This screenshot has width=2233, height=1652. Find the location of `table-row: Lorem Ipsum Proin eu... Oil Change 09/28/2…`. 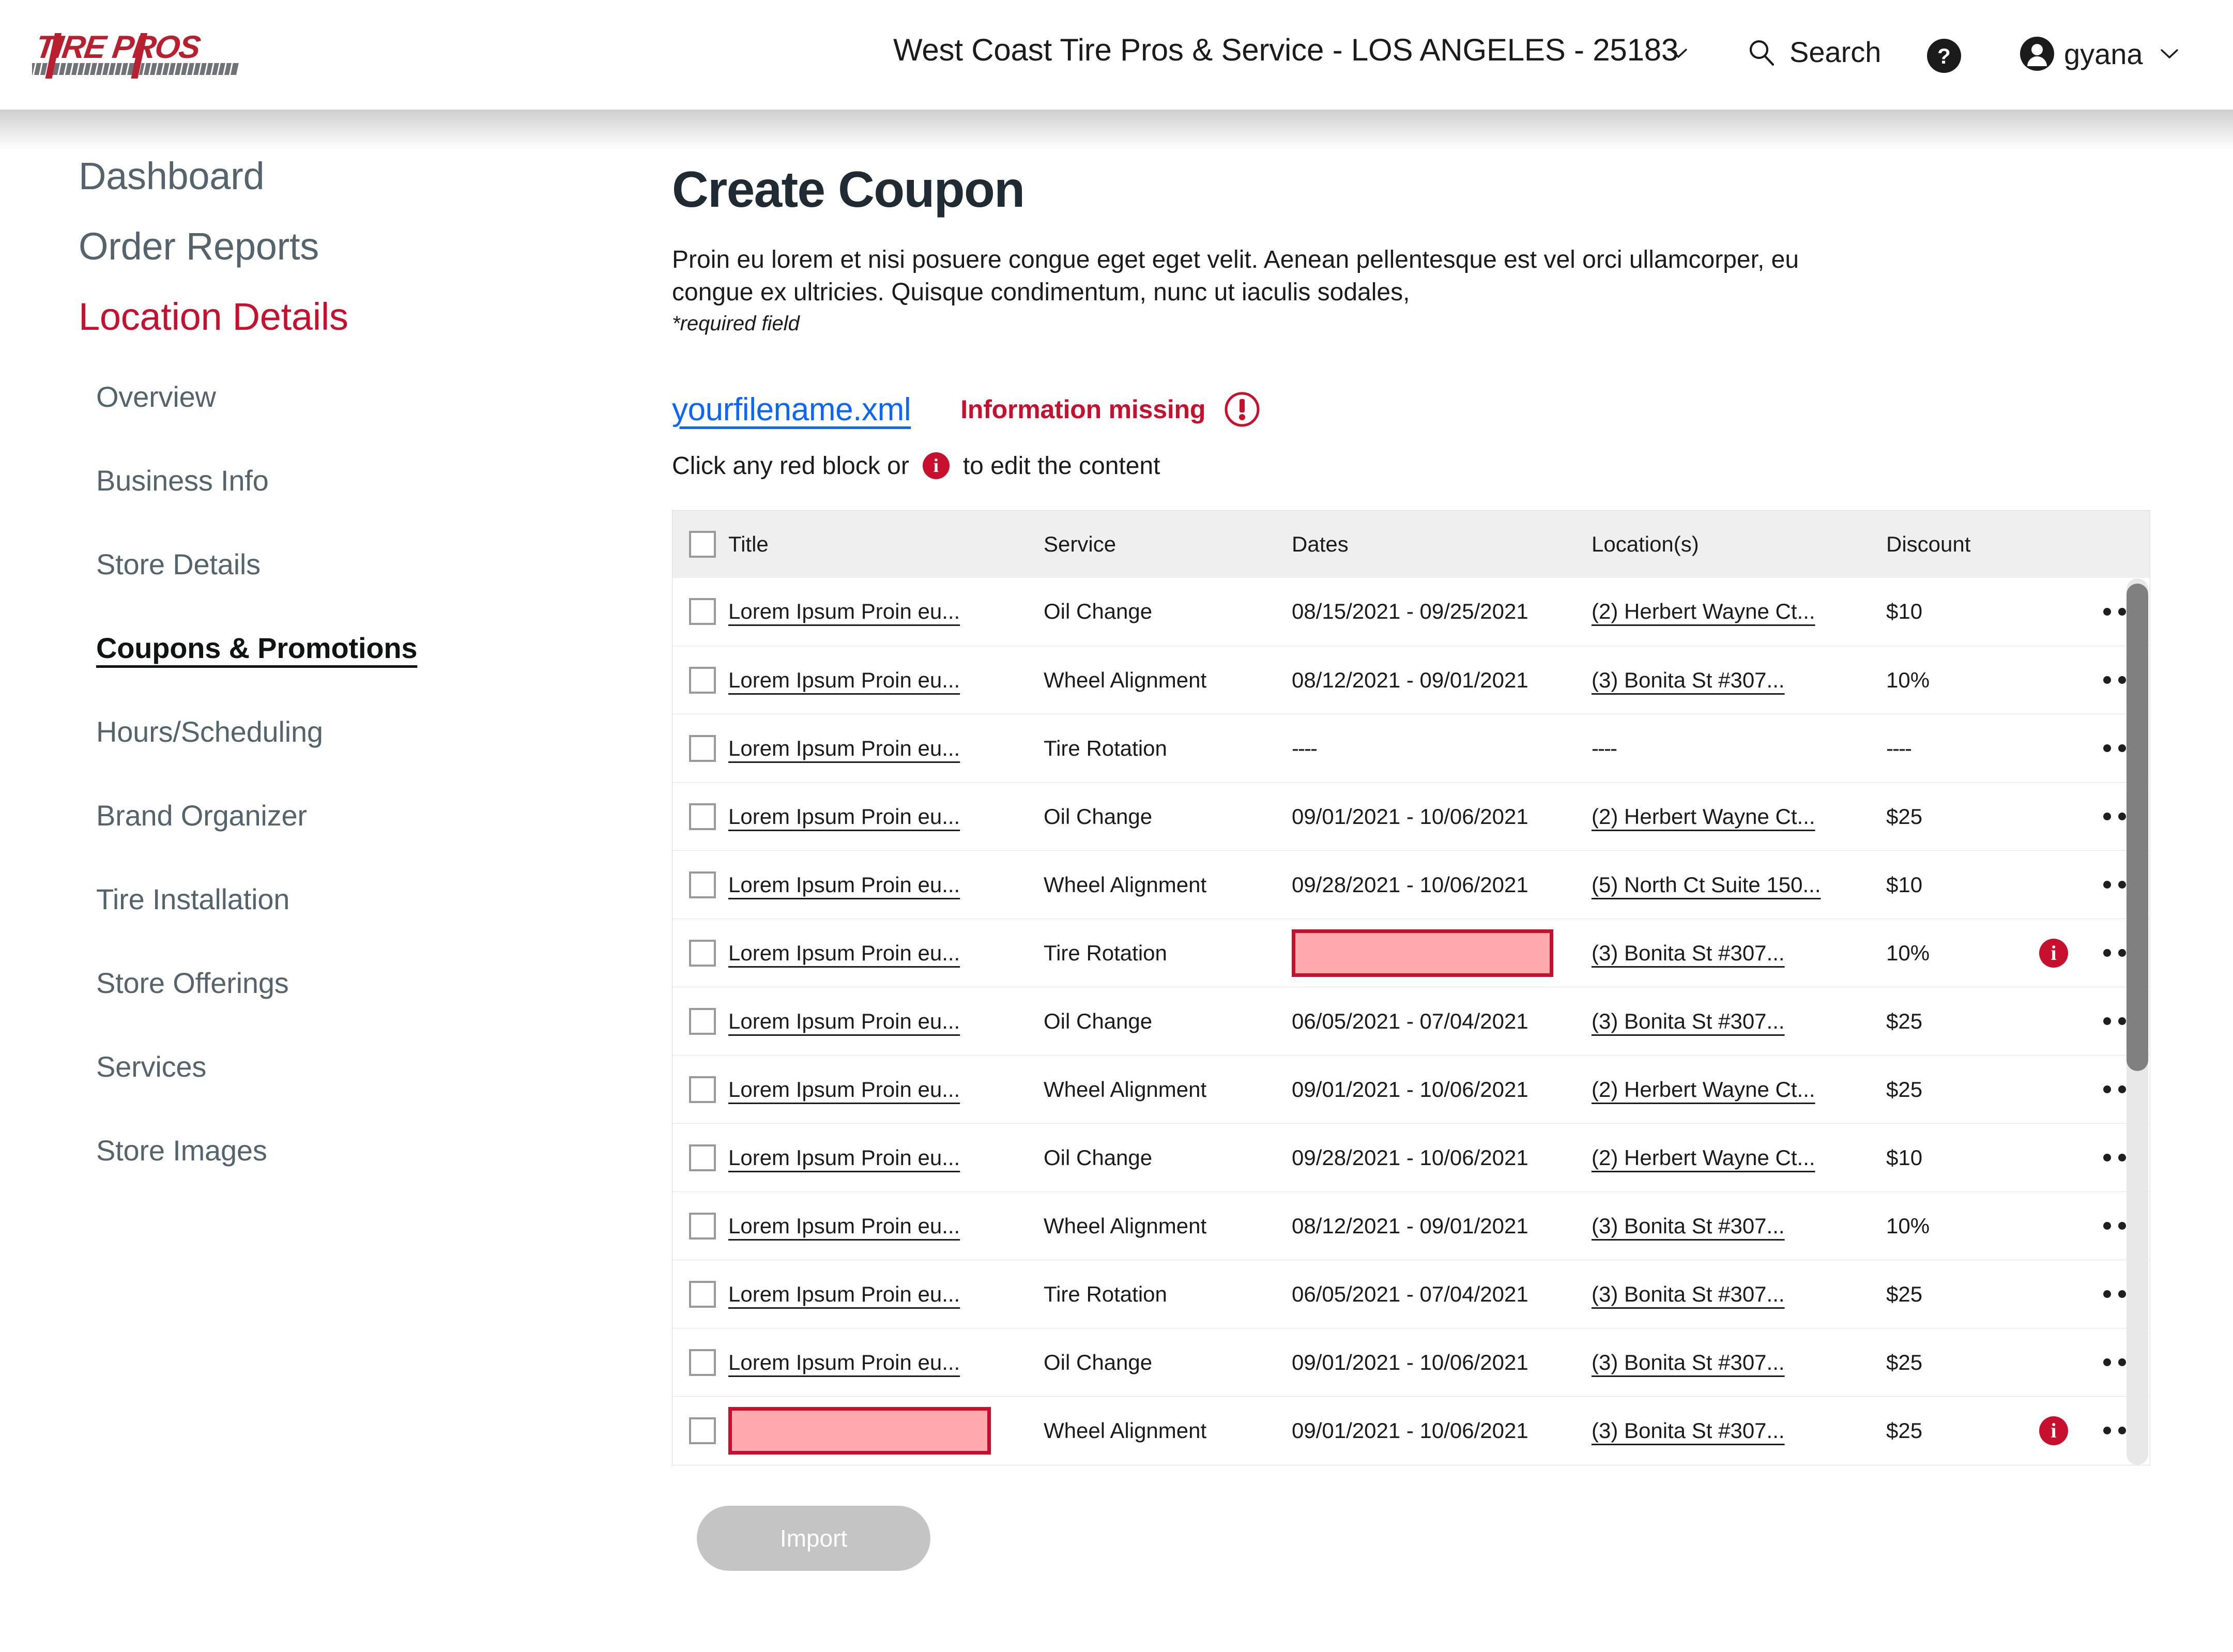

table-row: Lorem Ipsum Proin eu... Oil Change 09/28/2… is located at coordinates (1411, 1157).